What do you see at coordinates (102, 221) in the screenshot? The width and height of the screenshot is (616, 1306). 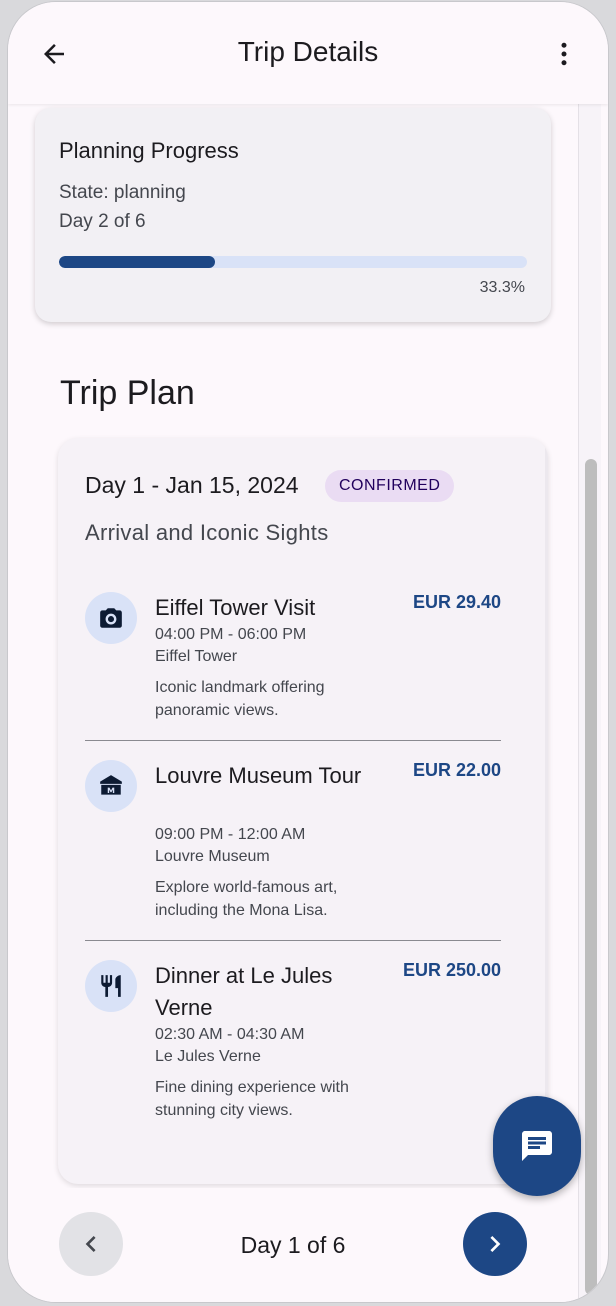 I see `progress-day: Day 2 of 6` at bounding box center [102, 221].